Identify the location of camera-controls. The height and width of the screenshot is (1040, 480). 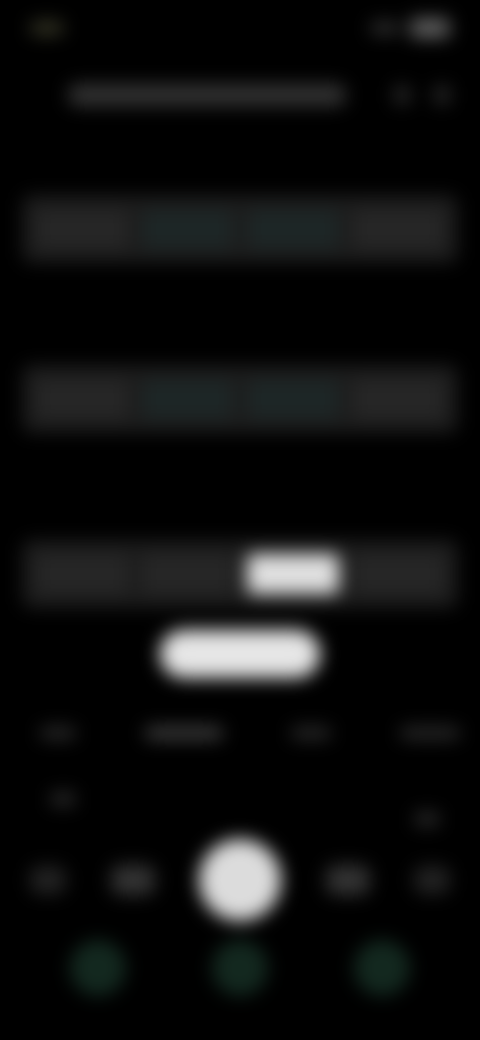
(240, 880).